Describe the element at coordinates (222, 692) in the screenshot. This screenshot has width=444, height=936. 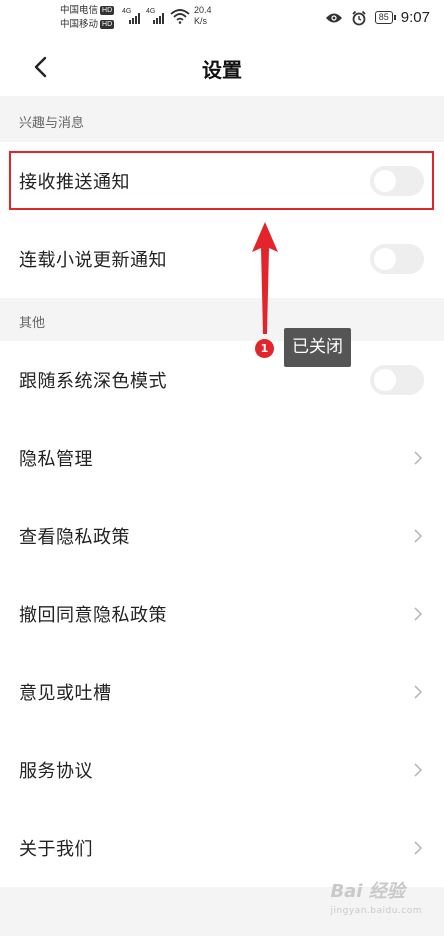
I see `feedback-row: 意见或吐槽` at that location.